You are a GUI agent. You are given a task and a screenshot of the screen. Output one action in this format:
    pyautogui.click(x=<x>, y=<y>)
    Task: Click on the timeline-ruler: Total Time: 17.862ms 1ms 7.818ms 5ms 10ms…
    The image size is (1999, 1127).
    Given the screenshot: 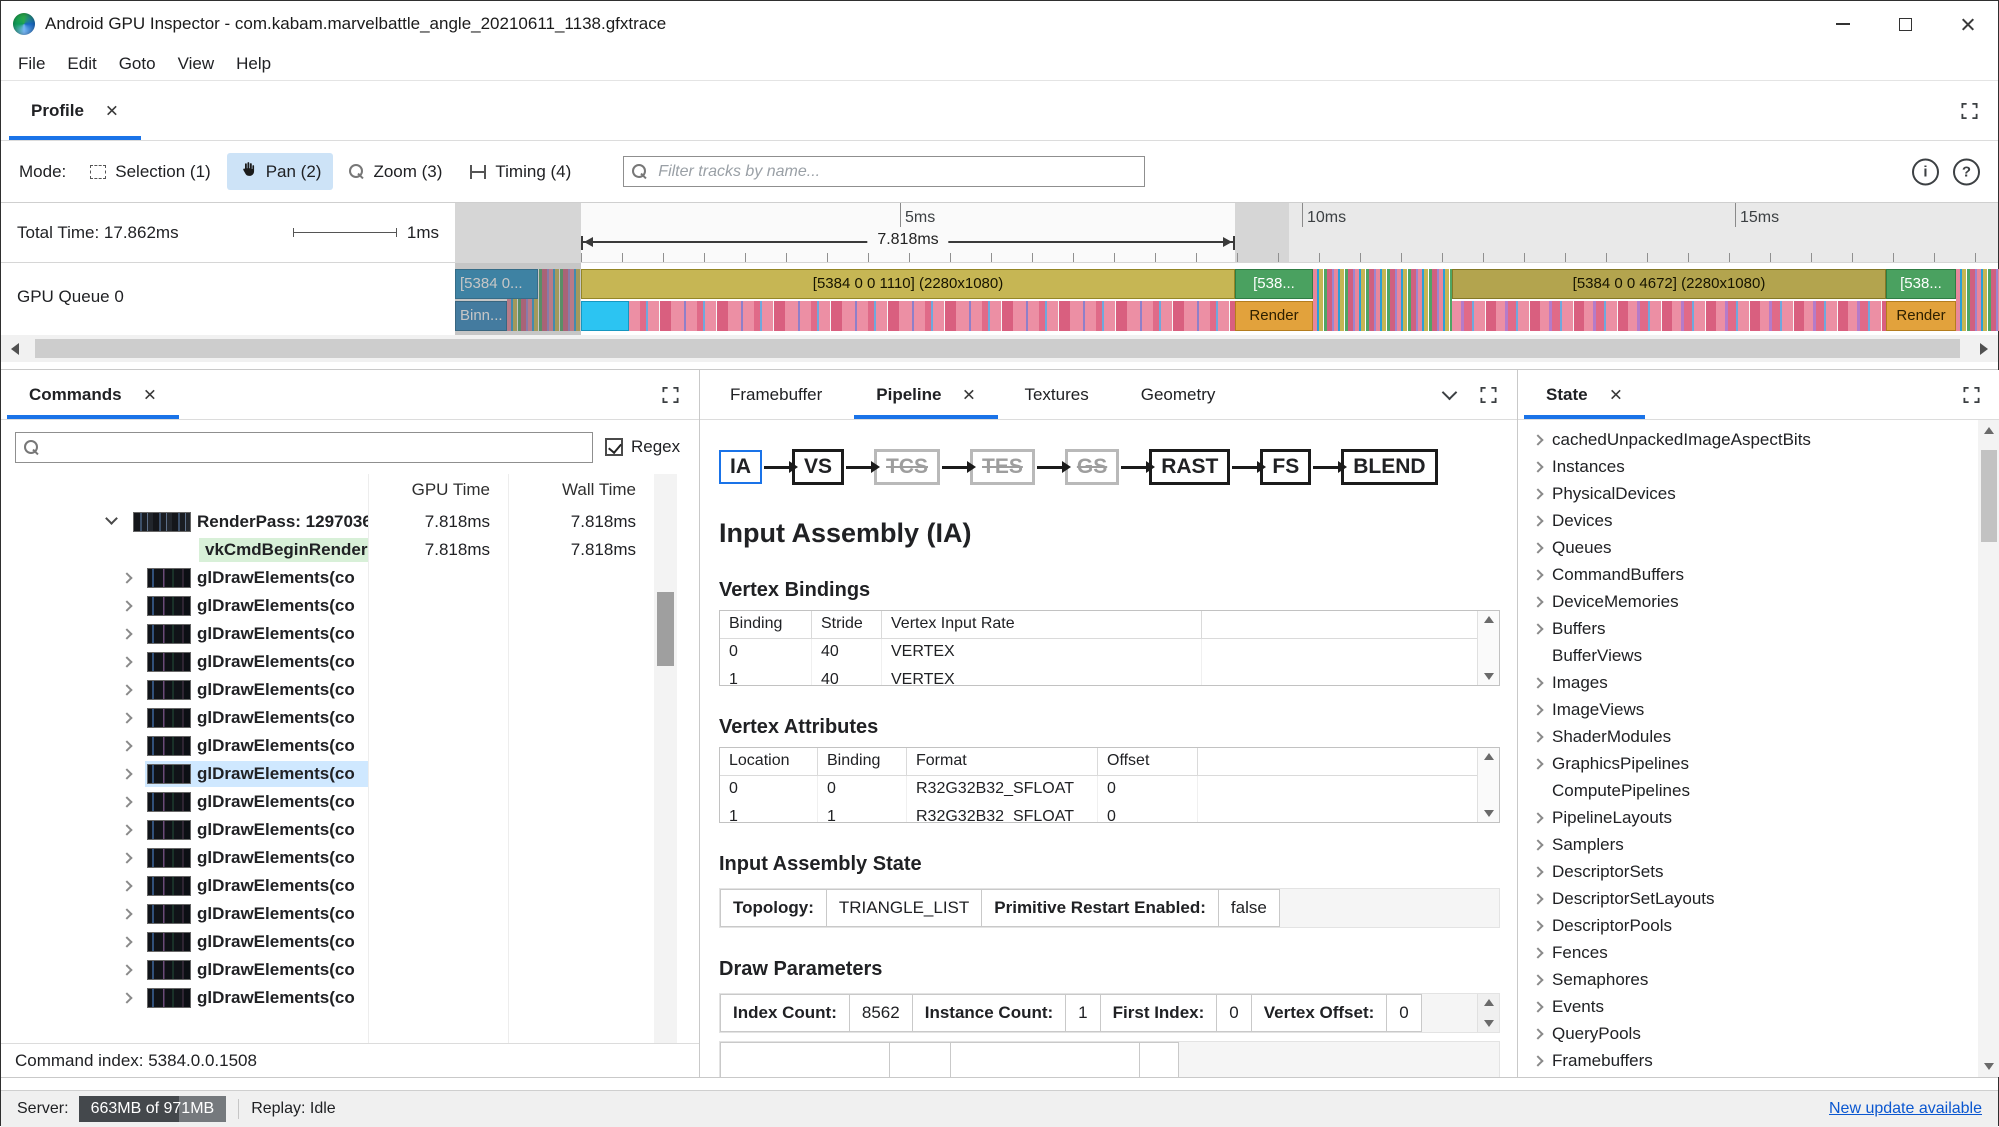 What is the action you would take?
    pyautogui.click(x=999, y=233)
    